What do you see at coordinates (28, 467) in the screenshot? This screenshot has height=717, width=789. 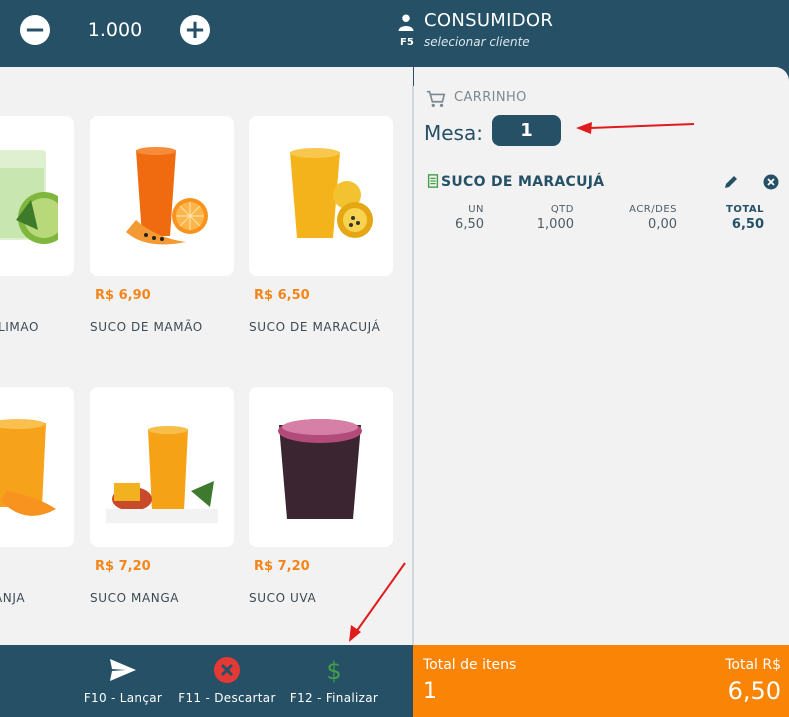 I see `orange-juice-image` at bounding box center [28, 467].